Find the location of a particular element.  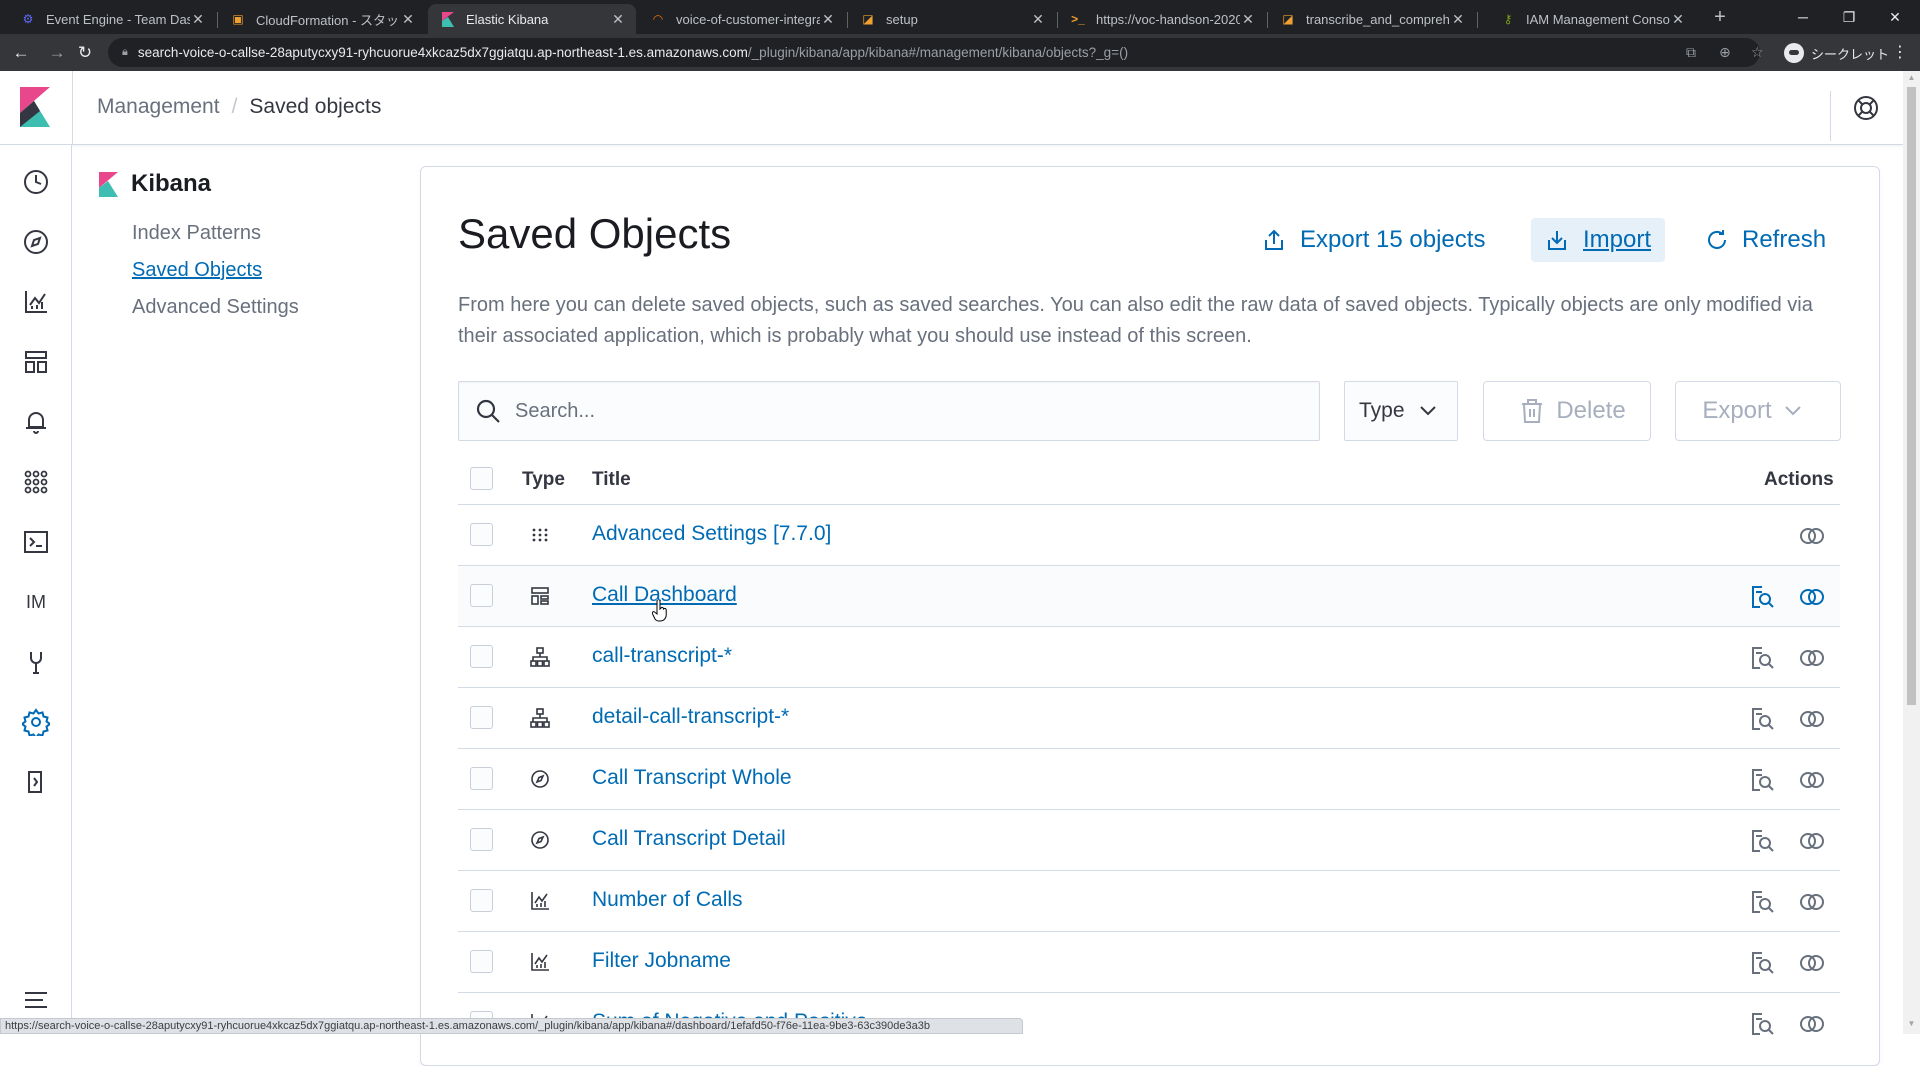

browser-tab: ◪ transcribe_and_comprehend ✕ is located at coordinates (1372, 19).